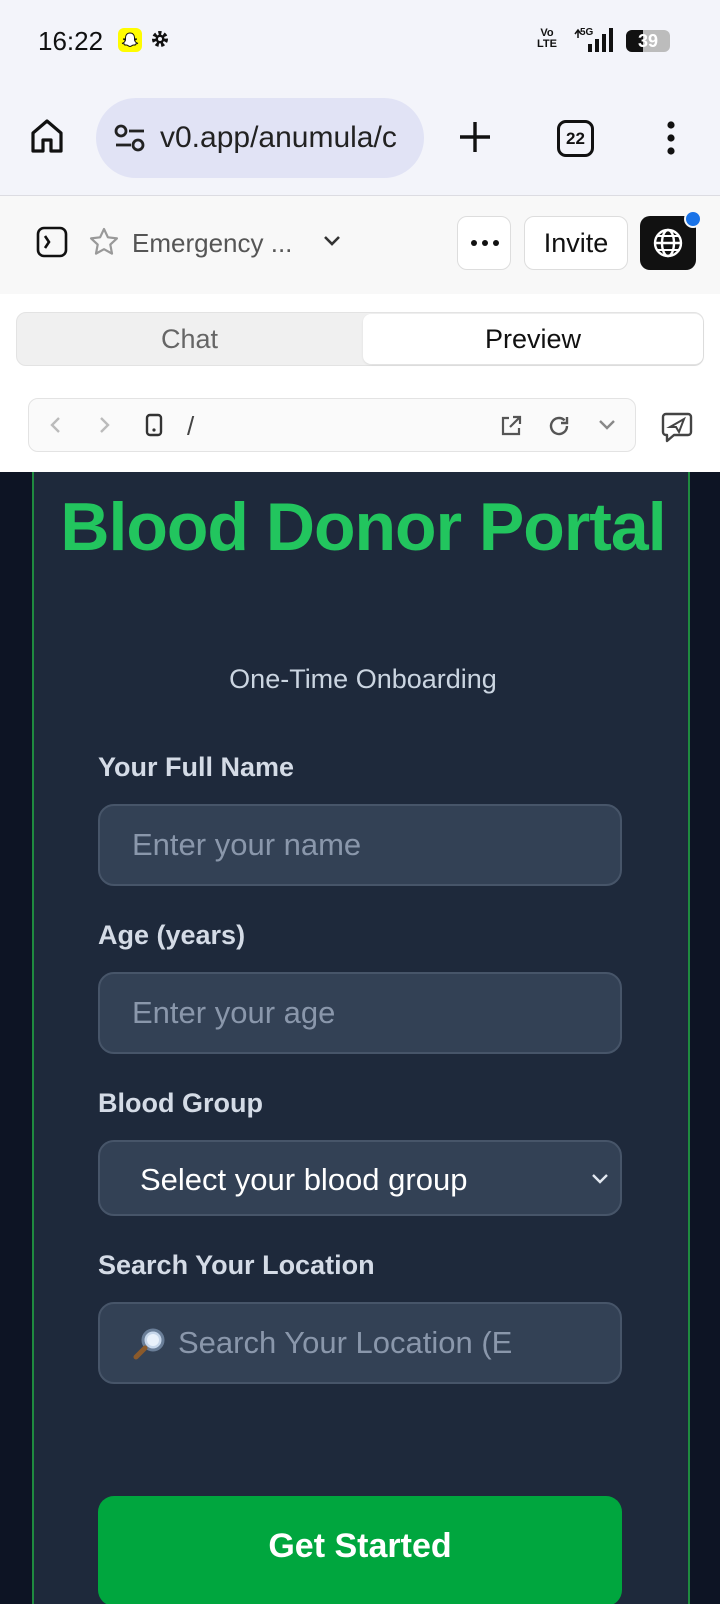 This screenshot has height=1604, width=720. What do you see at coordinates (596, 42) in the screenshot?
I see `signal-strength-icon: 5G` at bounding box center [596, 42].